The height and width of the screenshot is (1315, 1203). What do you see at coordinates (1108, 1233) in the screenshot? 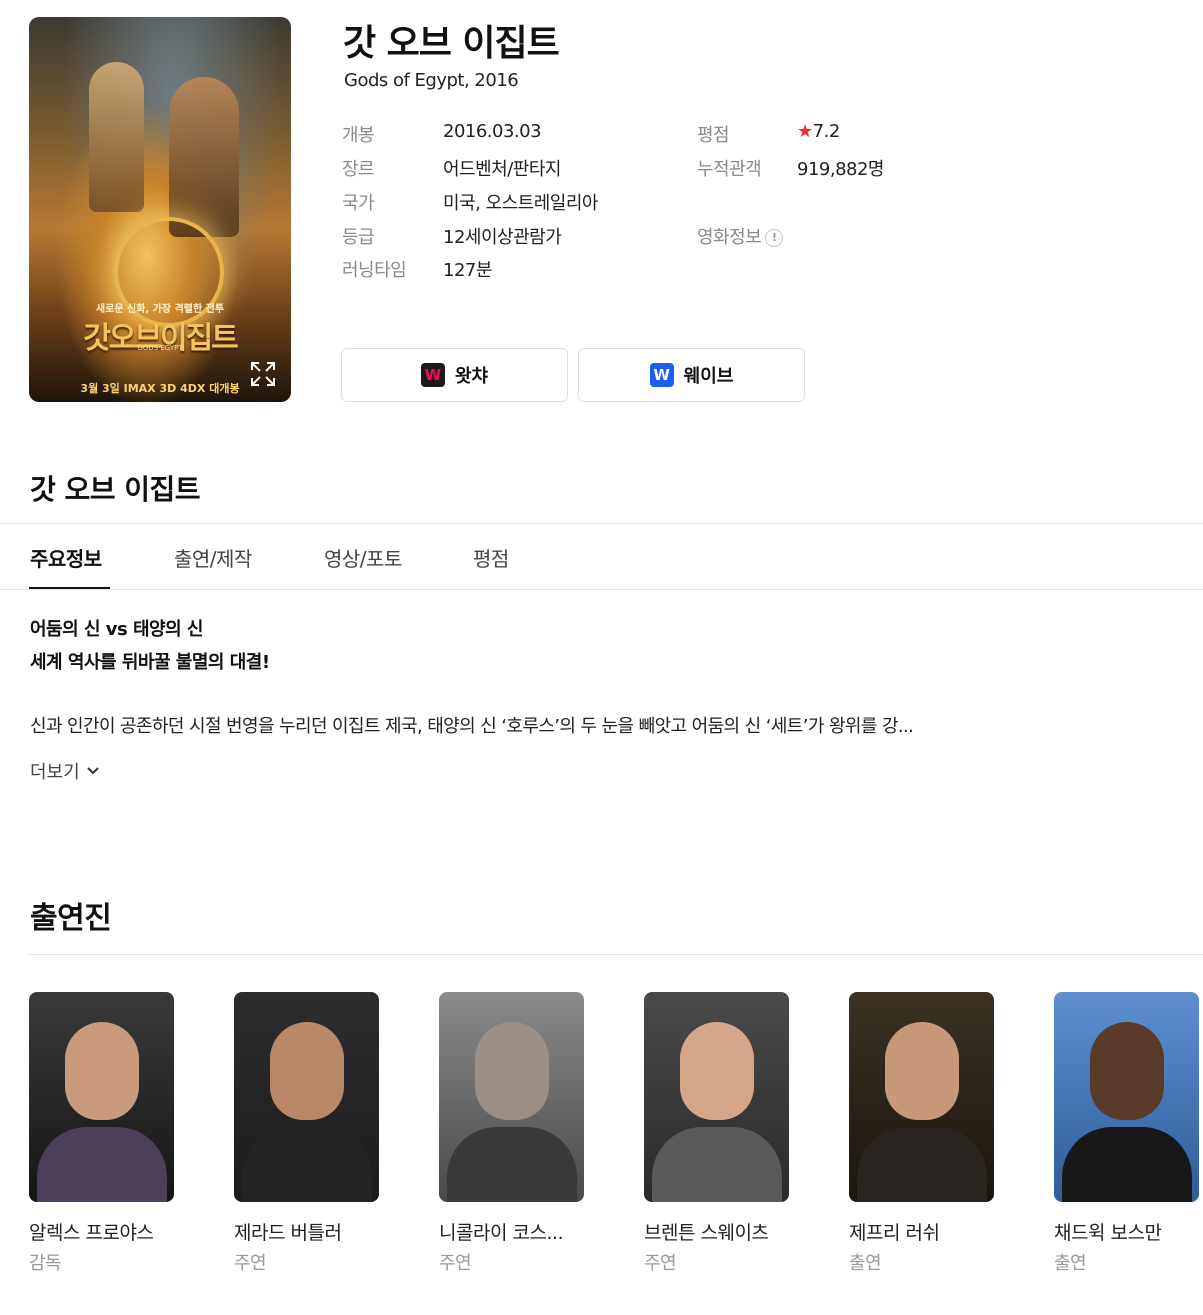
I see `cast-name: 채드윅 보스만` at bounding box center [1108, 1233].